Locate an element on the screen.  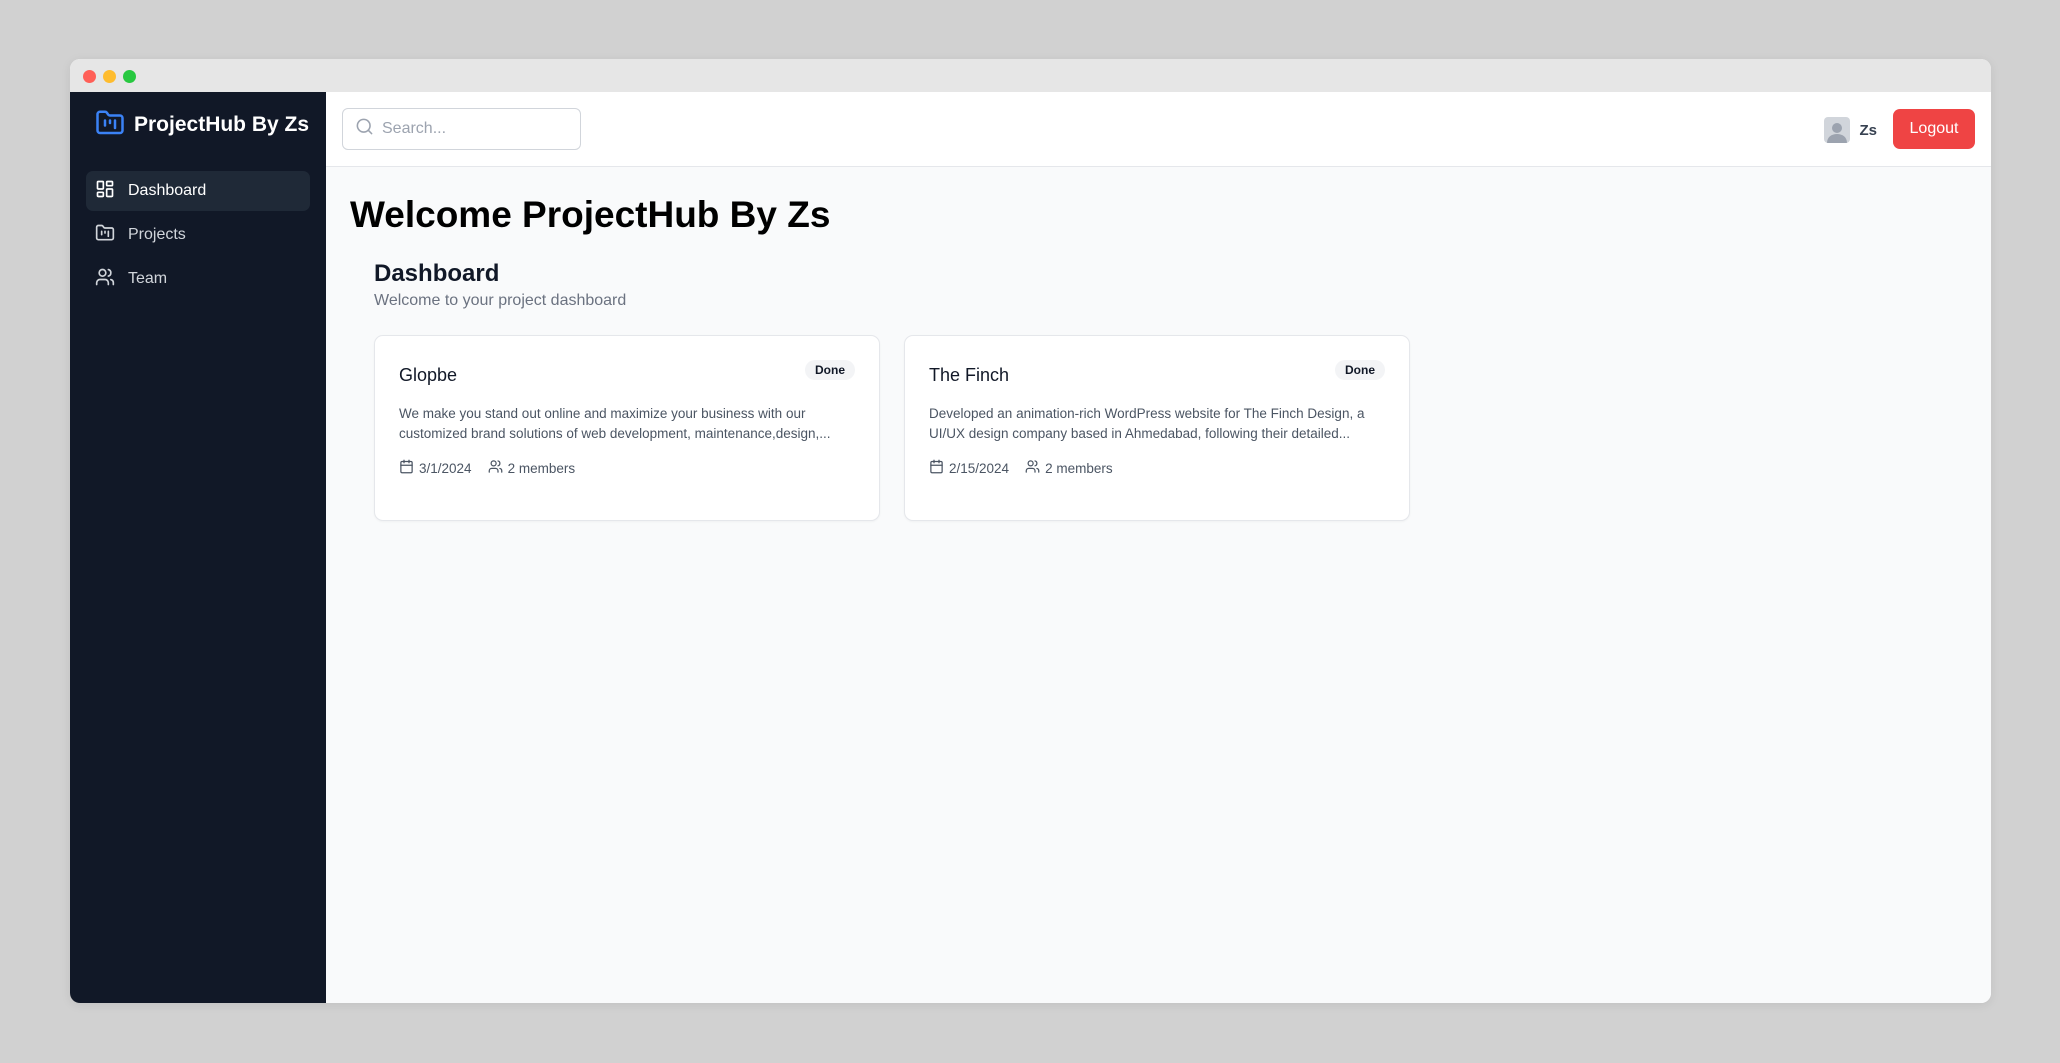
project-meta: 3/1/2024 2 members is located at coordinates (627, 468).